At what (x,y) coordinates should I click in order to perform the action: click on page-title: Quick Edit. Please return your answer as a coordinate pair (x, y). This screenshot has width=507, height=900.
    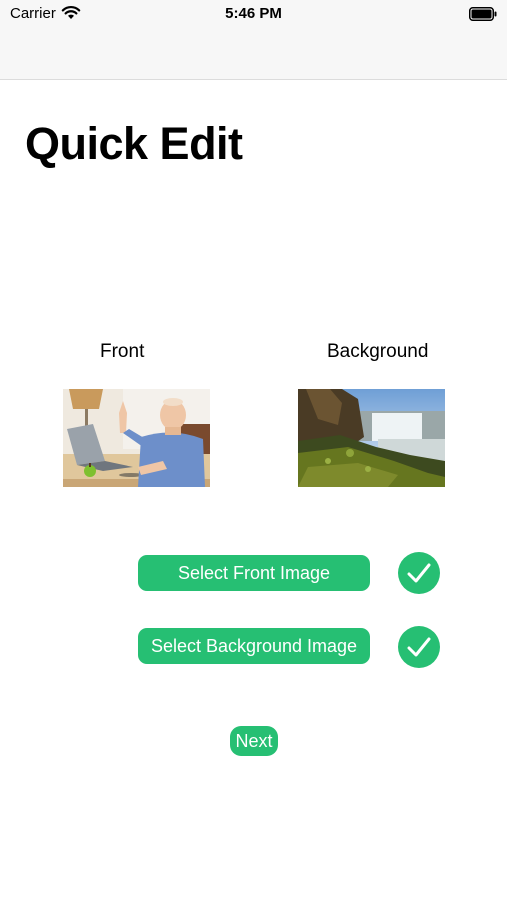
    Looking at the image, I should click on (134, 143).